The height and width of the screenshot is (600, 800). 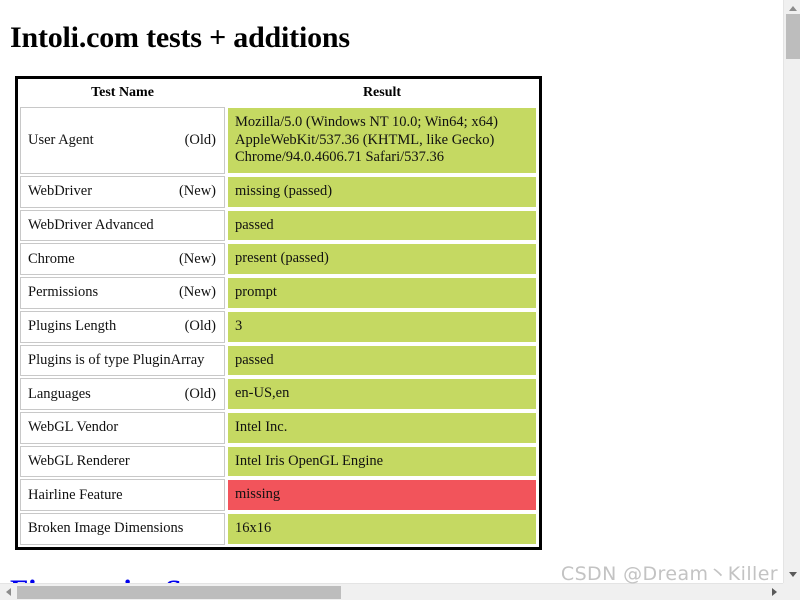 I want to click on table-row: WebGL Vendor Intel Inc., so click(x=278, y=427).